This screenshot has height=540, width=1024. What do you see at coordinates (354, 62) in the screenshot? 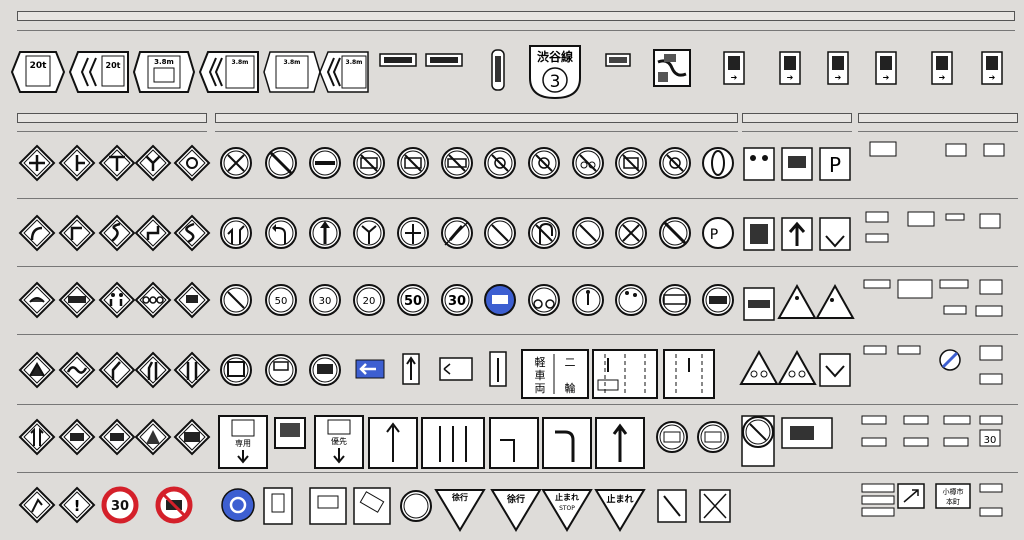
I see `height-value-d: 3.8m` at bounding box center [354, 62].